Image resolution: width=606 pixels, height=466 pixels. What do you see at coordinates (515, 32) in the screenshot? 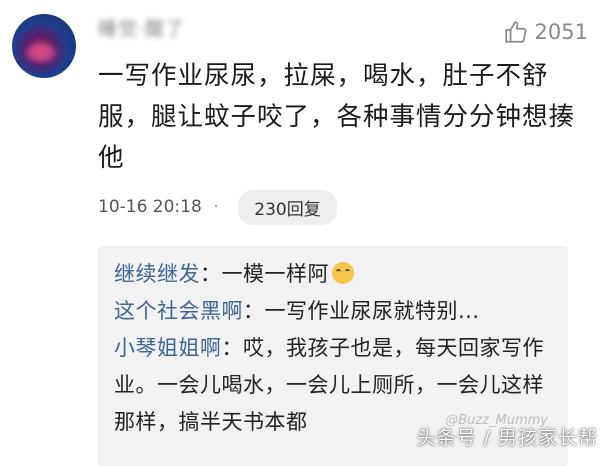
I see `thumbs-up-icon` at bounding box center [515, 32].